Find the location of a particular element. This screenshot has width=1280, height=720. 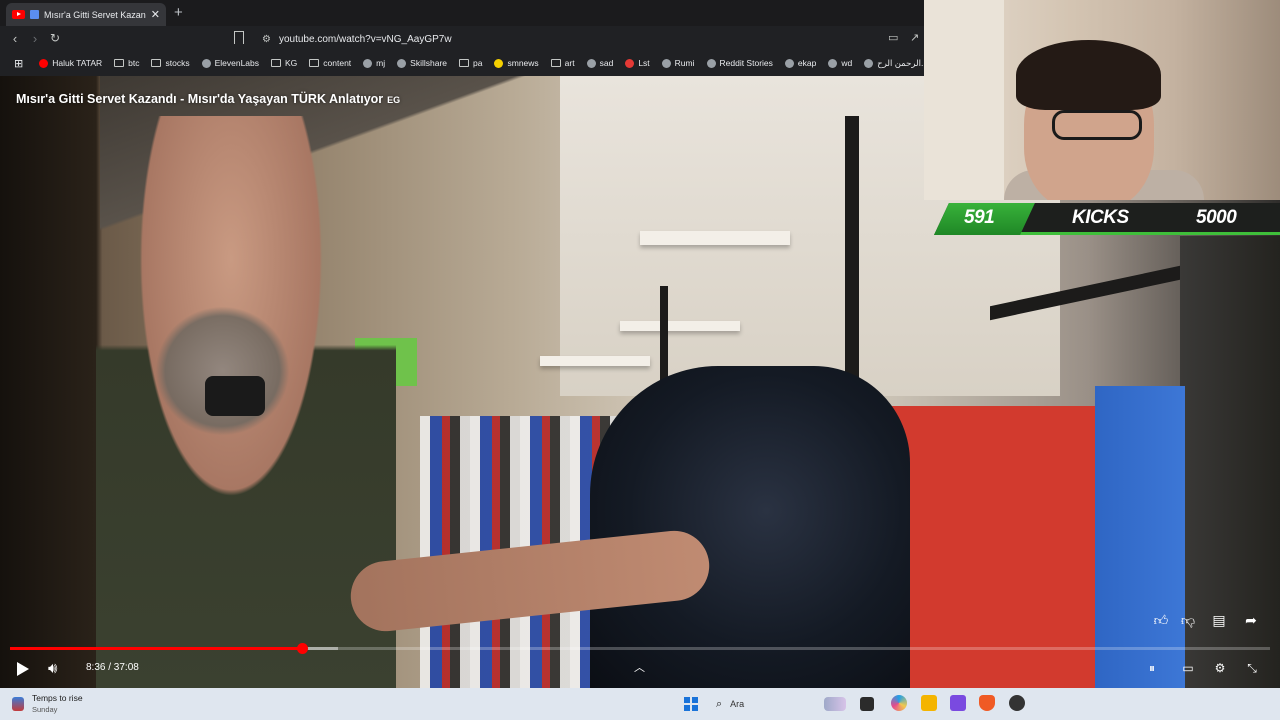

address-bar: ⚙ youtube.com/watch?v=vNG_AayGP7w is located at coordinates (576, 39).